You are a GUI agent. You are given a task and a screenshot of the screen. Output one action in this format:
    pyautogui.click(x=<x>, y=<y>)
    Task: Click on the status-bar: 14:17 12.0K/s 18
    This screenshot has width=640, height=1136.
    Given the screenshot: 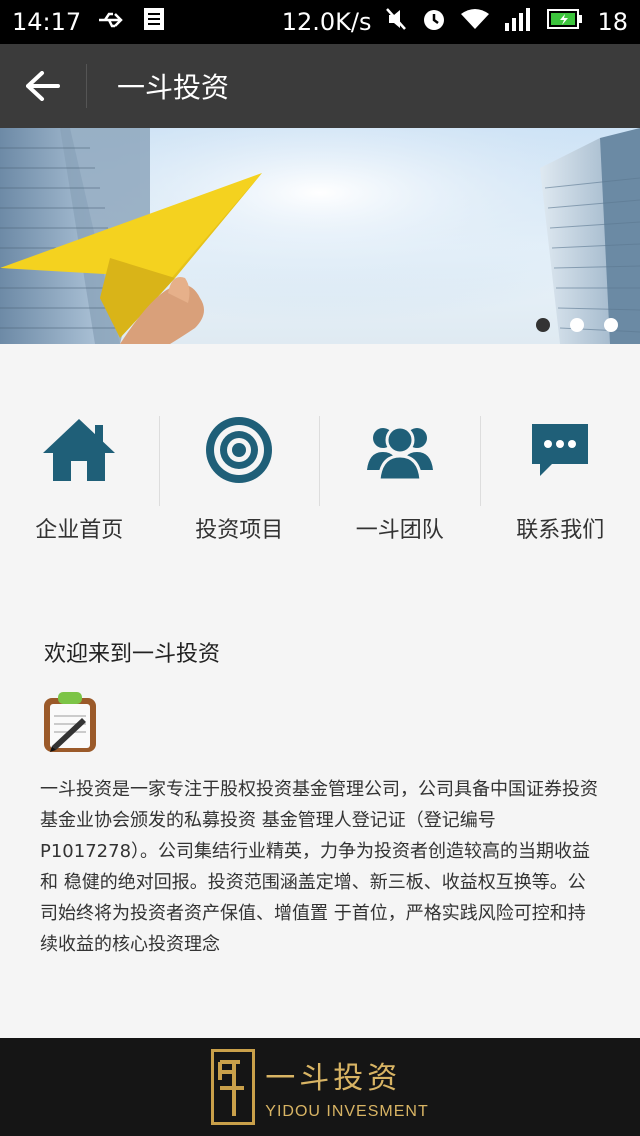 What is the action you would take?
    pyautogui.click(x=320, y=22)
    